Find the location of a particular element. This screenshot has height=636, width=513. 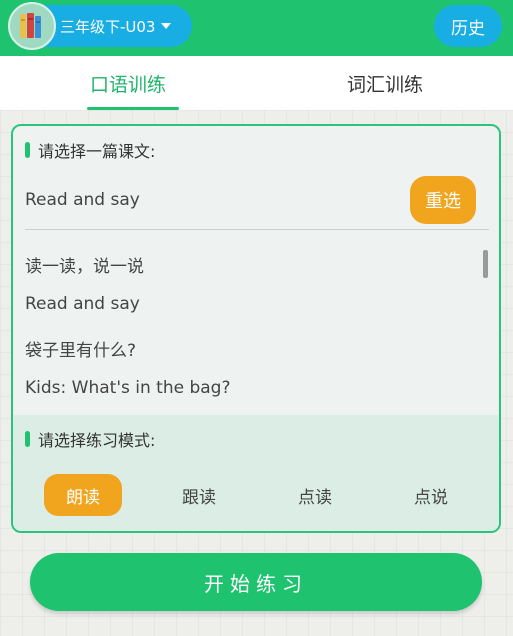

mode-point-read-button: 点读 is located at coordinates (315, 495).